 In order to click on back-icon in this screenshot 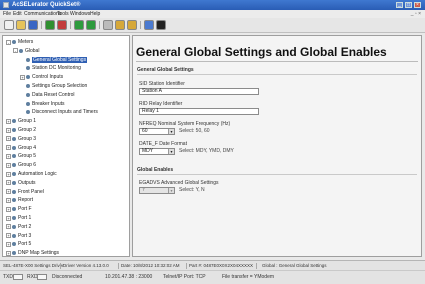, I will do `click(120, 25)`.